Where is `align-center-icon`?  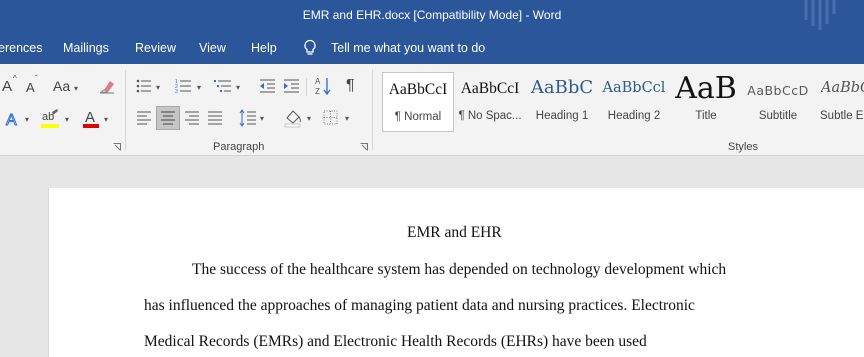
align-center-icon is located at coordinates (168, 118).